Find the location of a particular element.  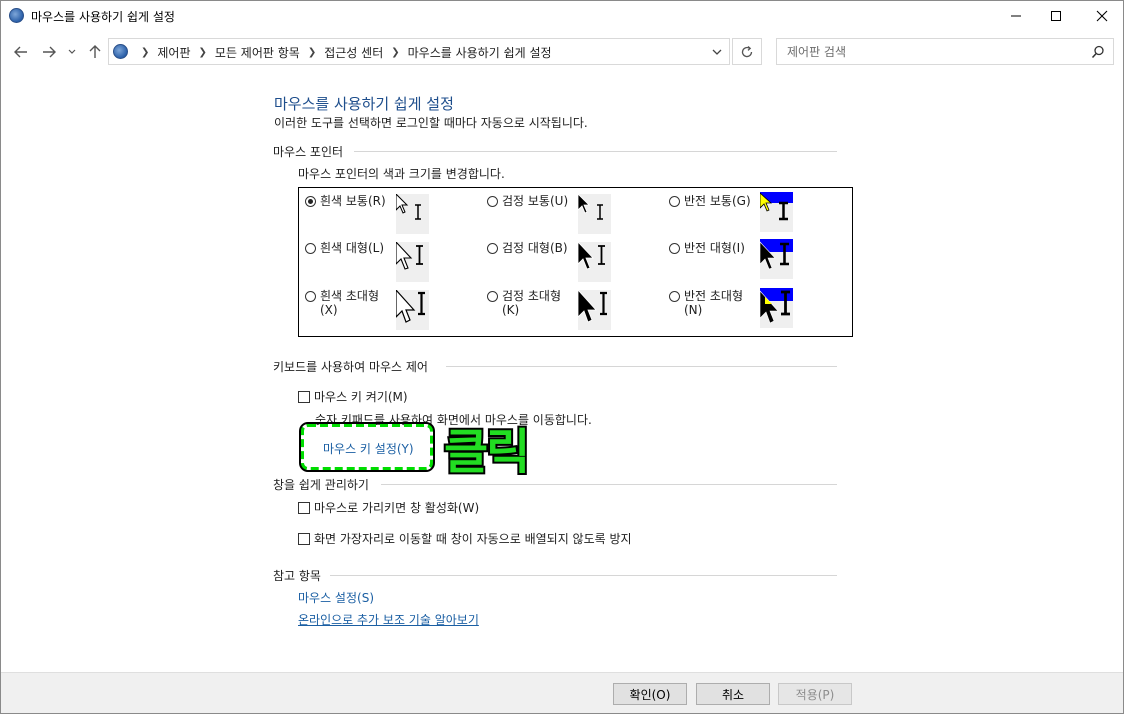

radio-black-large: 검정 대형(B) is located at coordinates (527, 248).